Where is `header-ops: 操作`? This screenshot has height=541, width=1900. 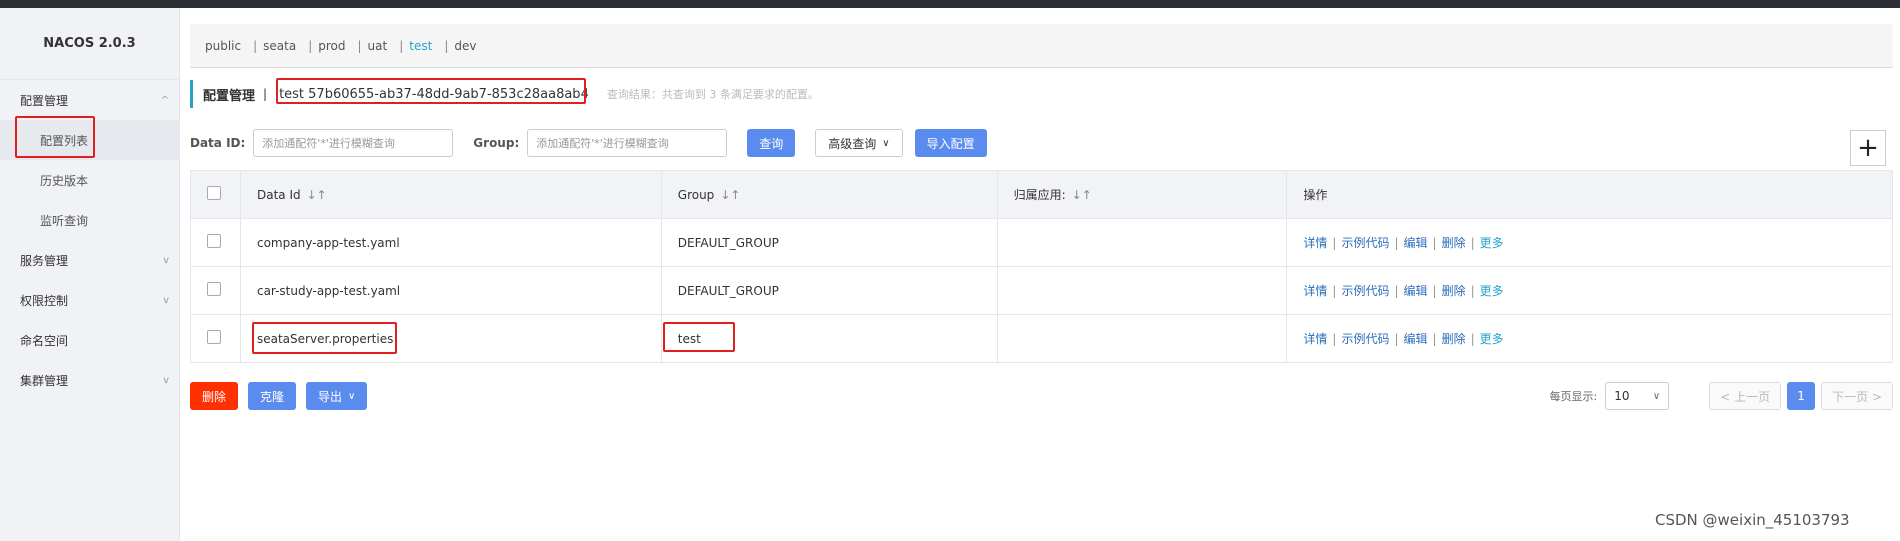
header-ops: 操作 is located at coordinates (1589, 194).